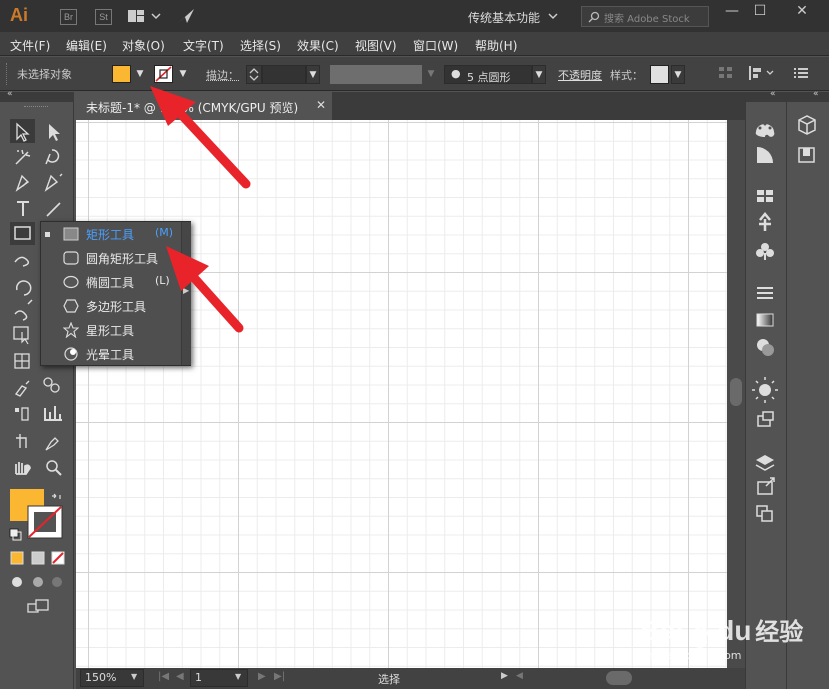 The height and width of the screenshot is (689, 829). I want to click on color-mode-icon, so click(17, 558).